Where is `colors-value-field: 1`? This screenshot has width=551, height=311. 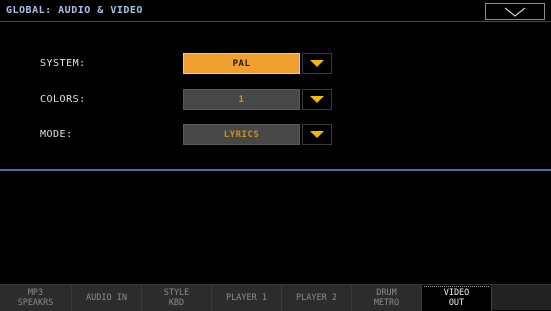
colors-value-field: 1 is located at coordinates (241, 99).